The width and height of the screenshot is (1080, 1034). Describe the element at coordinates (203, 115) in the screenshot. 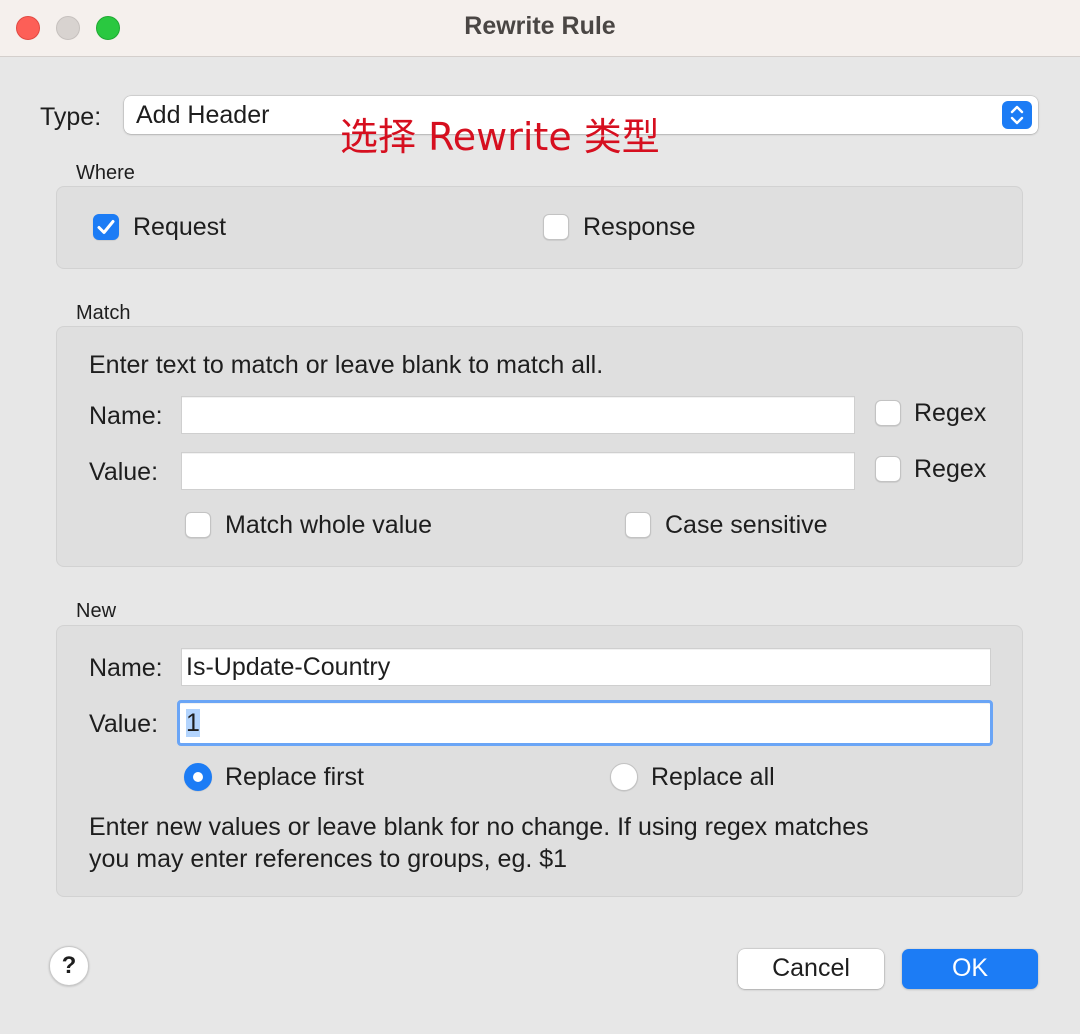

I see `type-select-value: Add Header` at that location.